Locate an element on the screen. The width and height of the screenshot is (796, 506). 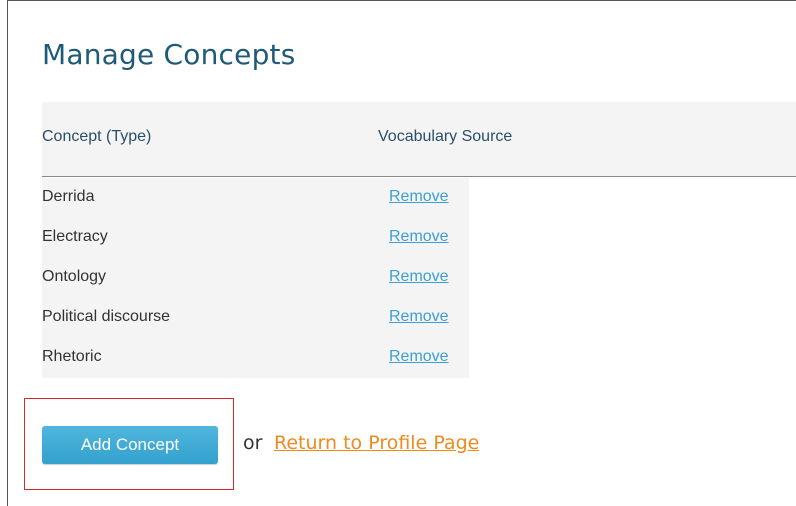
column-header-vocabulary-source: Vocabulary Source is located at coordinates (445, 136).